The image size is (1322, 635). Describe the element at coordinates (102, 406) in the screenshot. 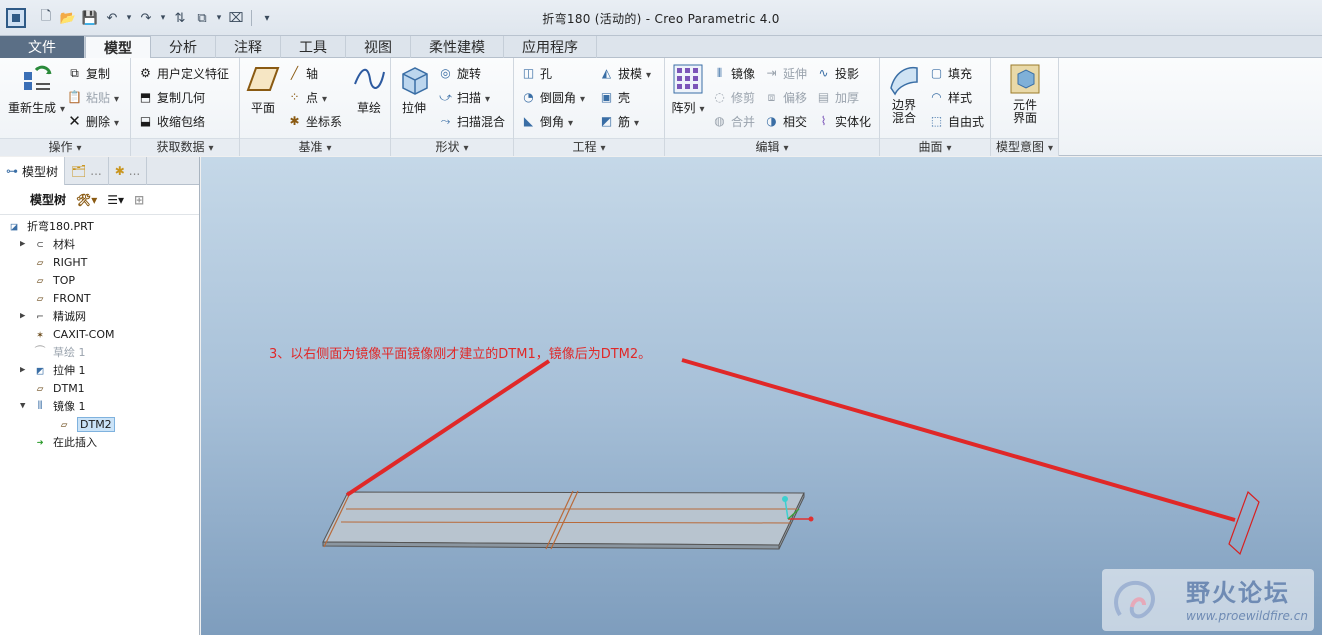

I see `tree-node: ▼ ⫴ 镜像 1` at that location.